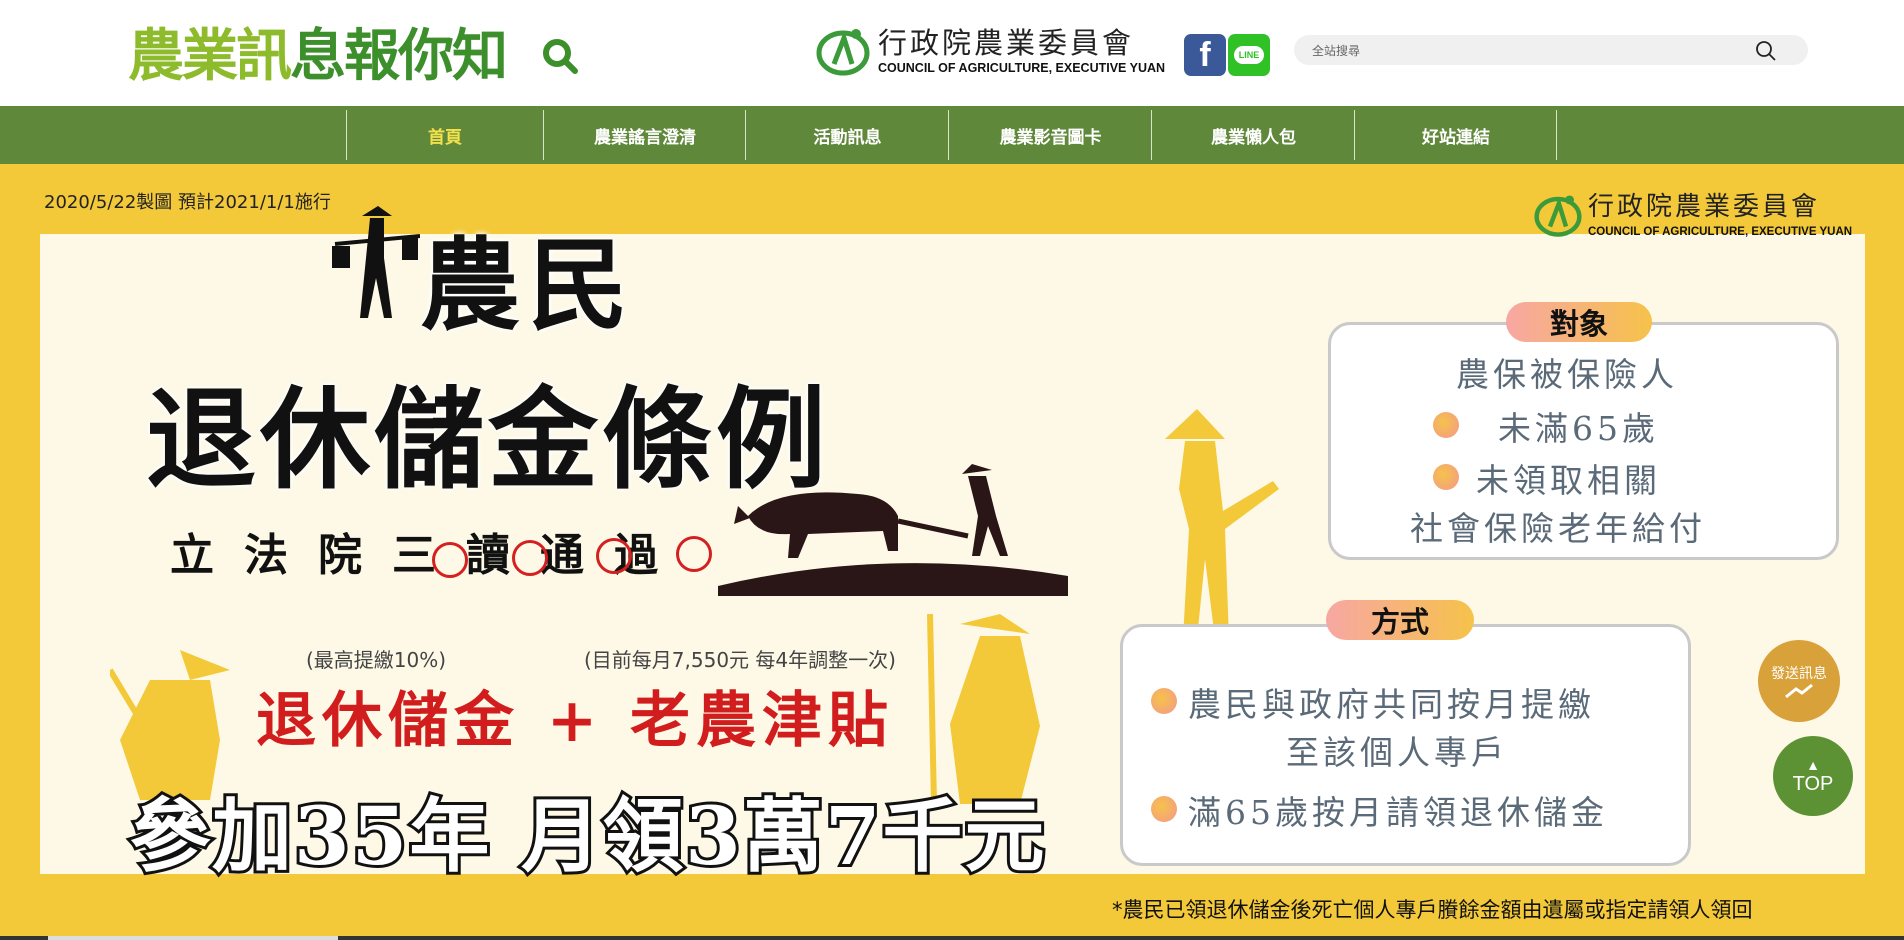 The height and width of the screenshot is (940, 1904). I want to click on back-to-top-button: ▲ TOP, so click(1813, 776).